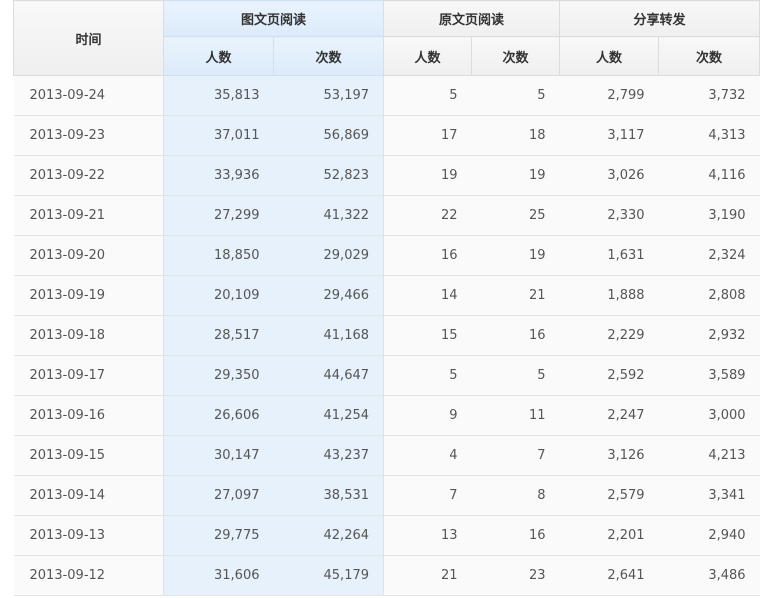 The image size is (783, 598). What do you see at coordinates (328, 295) in the screenshot?
I see `cell-graphic-times: 29,466` at bounding box center [328, 295].